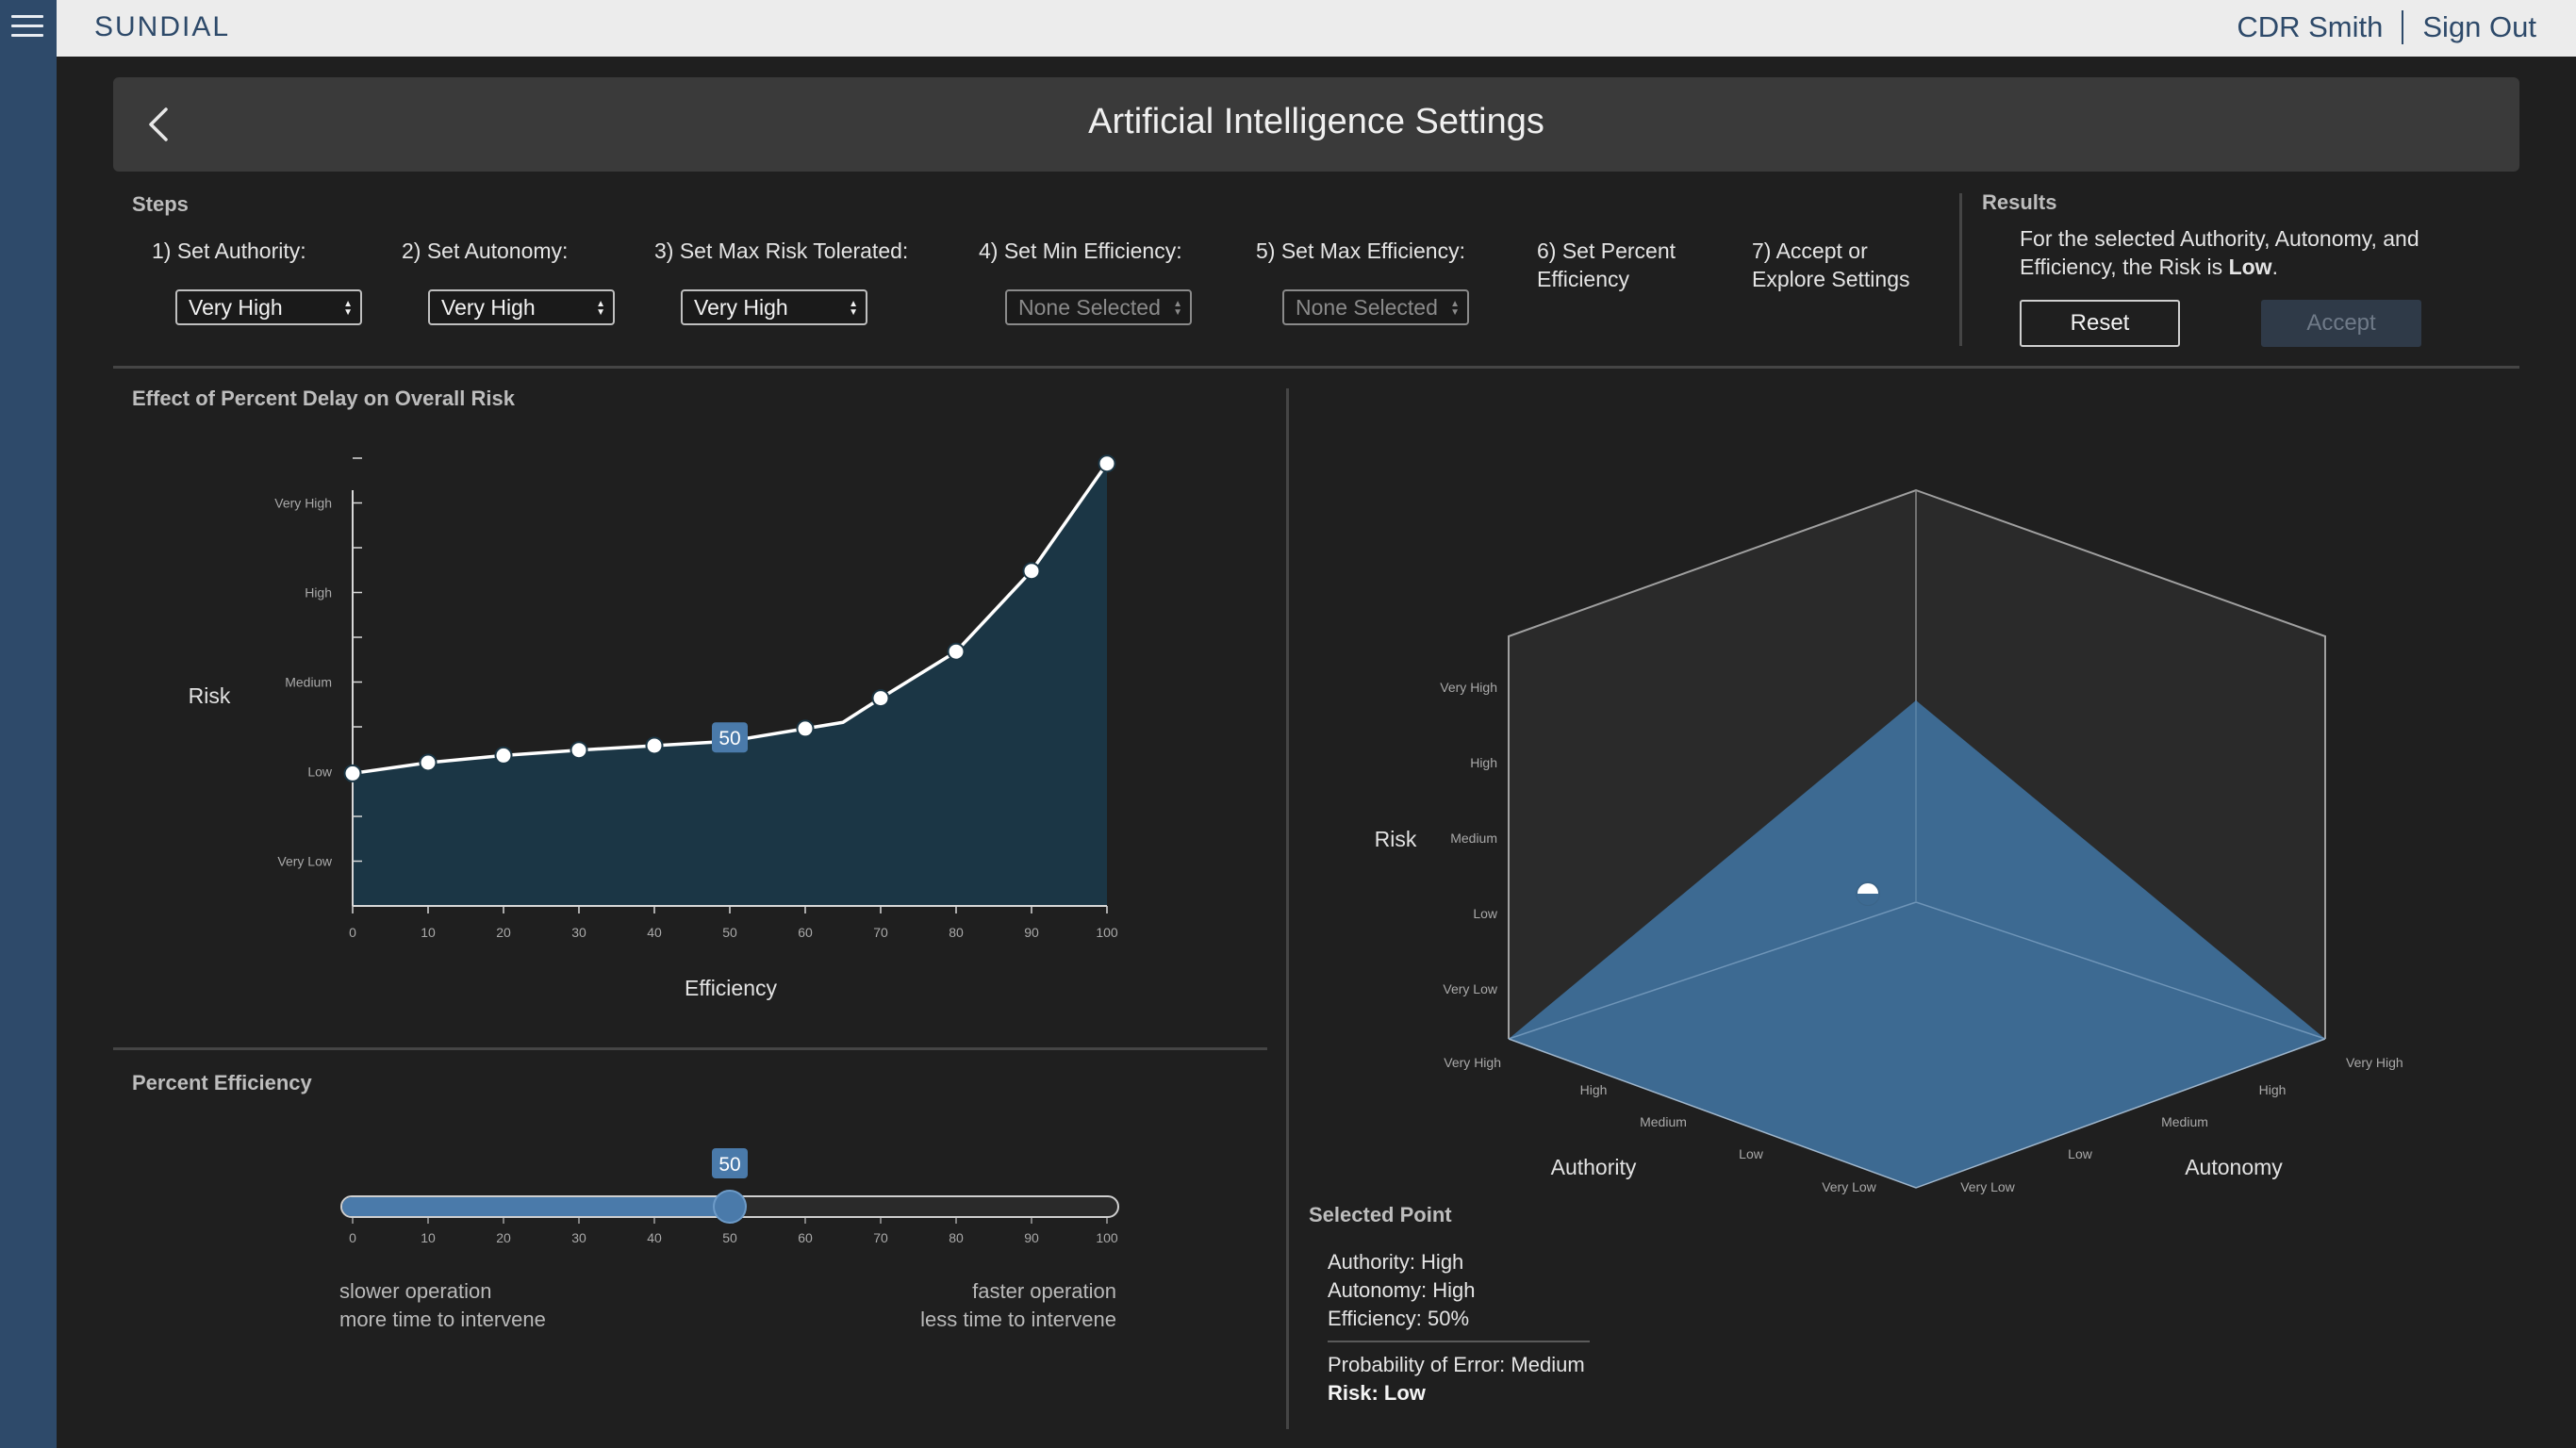 This screenshot has height=1448, width=2576. Describe the element at coordinates (503, 1237) in the screenshot. I see `slider-tick-label: 20` at that location.